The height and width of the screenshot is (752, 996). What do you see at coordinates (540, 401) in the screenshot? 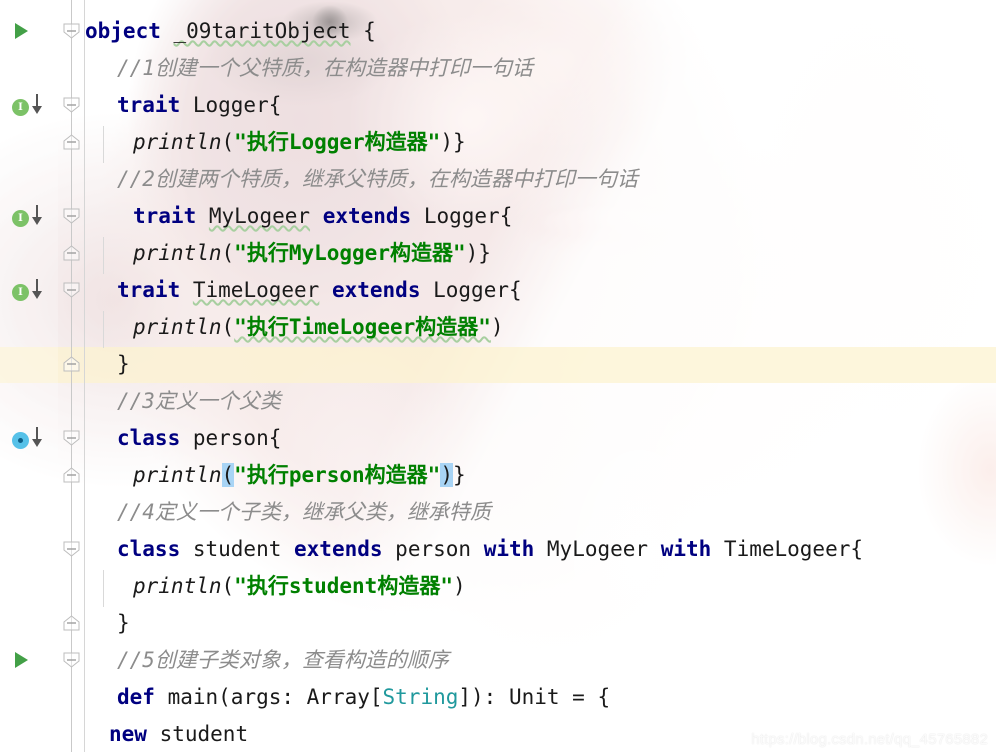
I see `code-line: //3定义一个父类` at bounding box center [540, 401].